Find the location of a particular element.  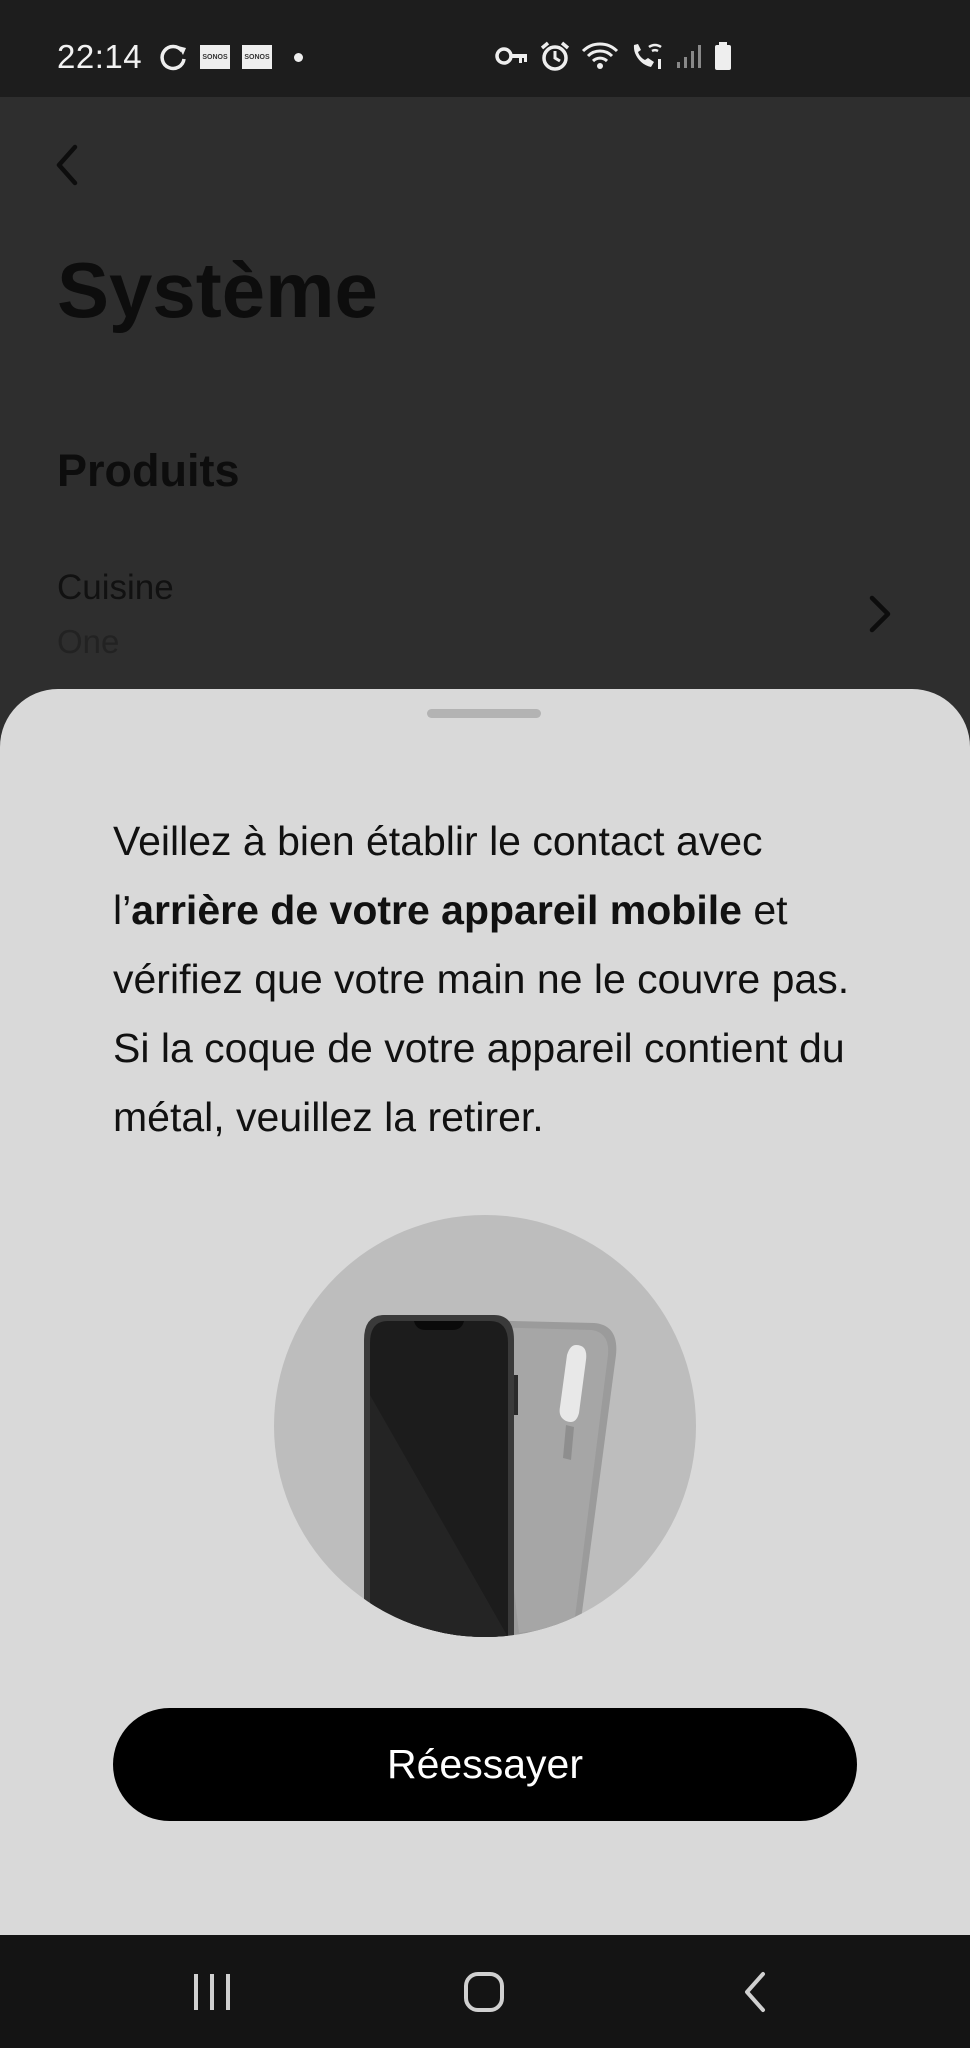

back-button is located at coordinates (68, 165).